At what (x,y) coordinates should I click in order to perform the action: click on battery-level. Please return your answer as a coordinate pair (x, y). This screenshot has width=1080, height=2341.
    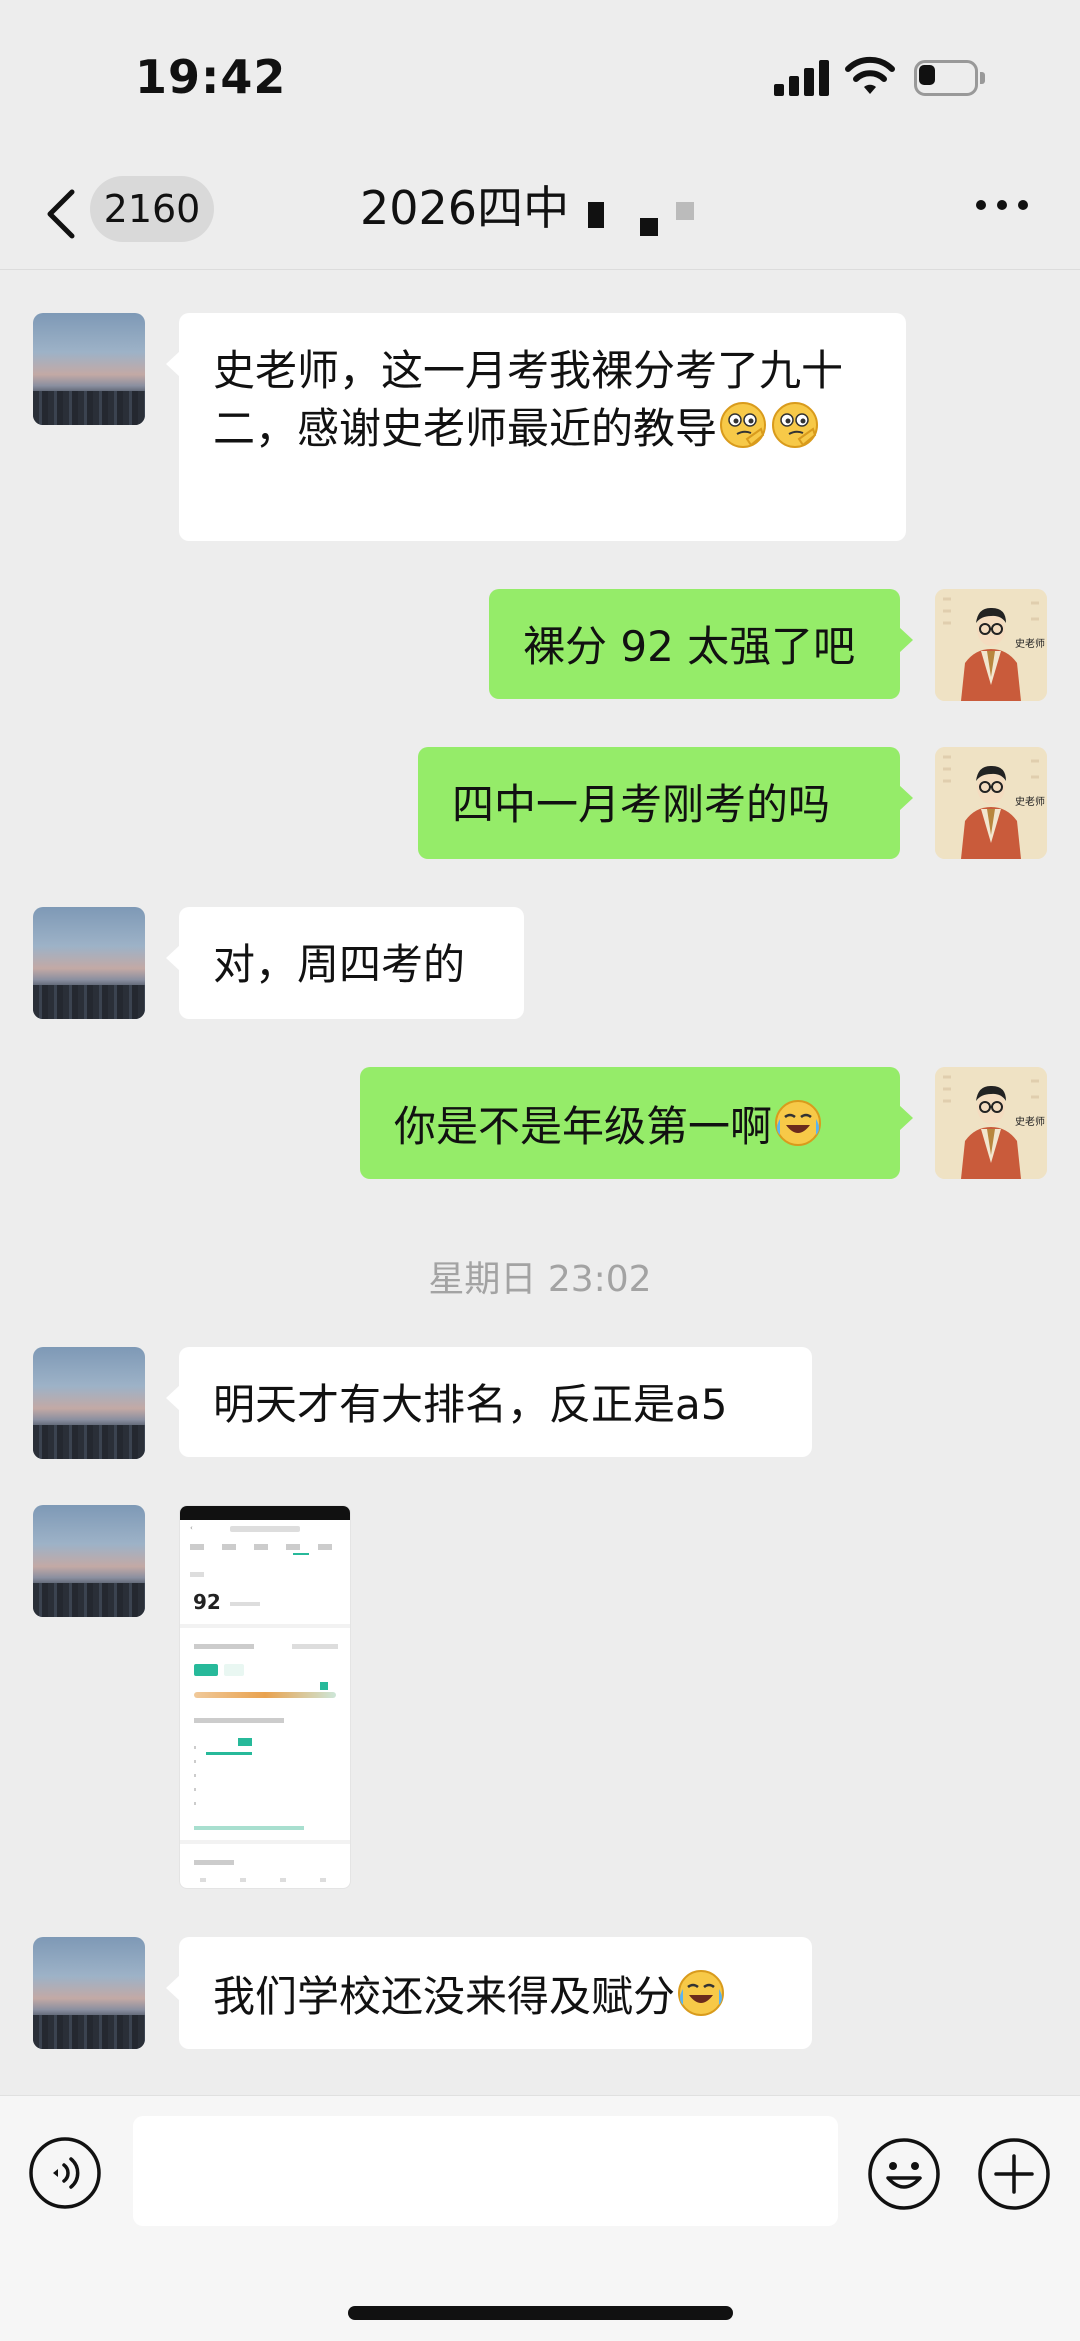
    Looking at the image, I should click on (927, 75).